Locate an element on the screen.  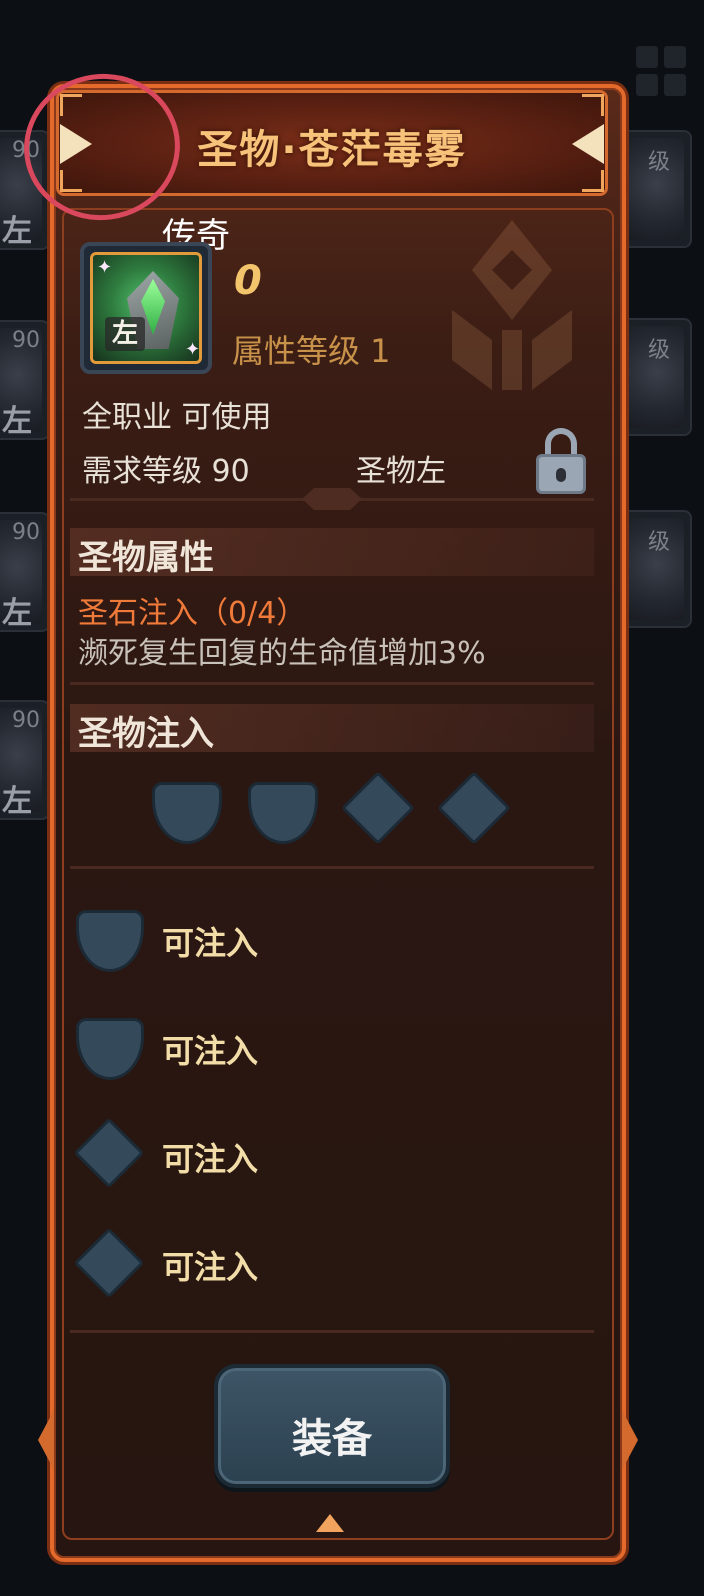
infusion-description: 濒死复生回复的生命值增加3% is located at coordinates (282, 653).